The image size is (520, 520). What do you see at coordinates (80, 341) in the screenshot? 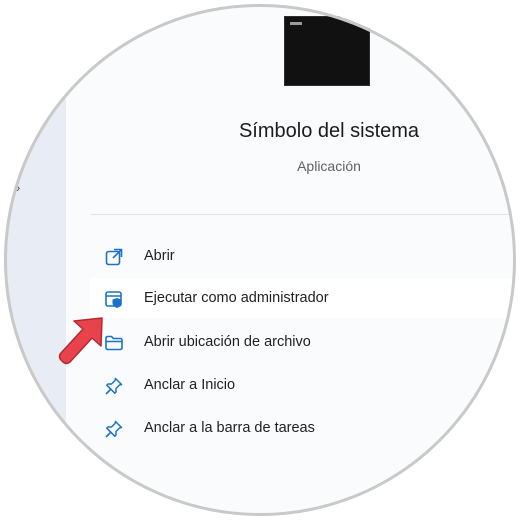
I see `red-arrow-pointer` at bounding box center [80, 341].